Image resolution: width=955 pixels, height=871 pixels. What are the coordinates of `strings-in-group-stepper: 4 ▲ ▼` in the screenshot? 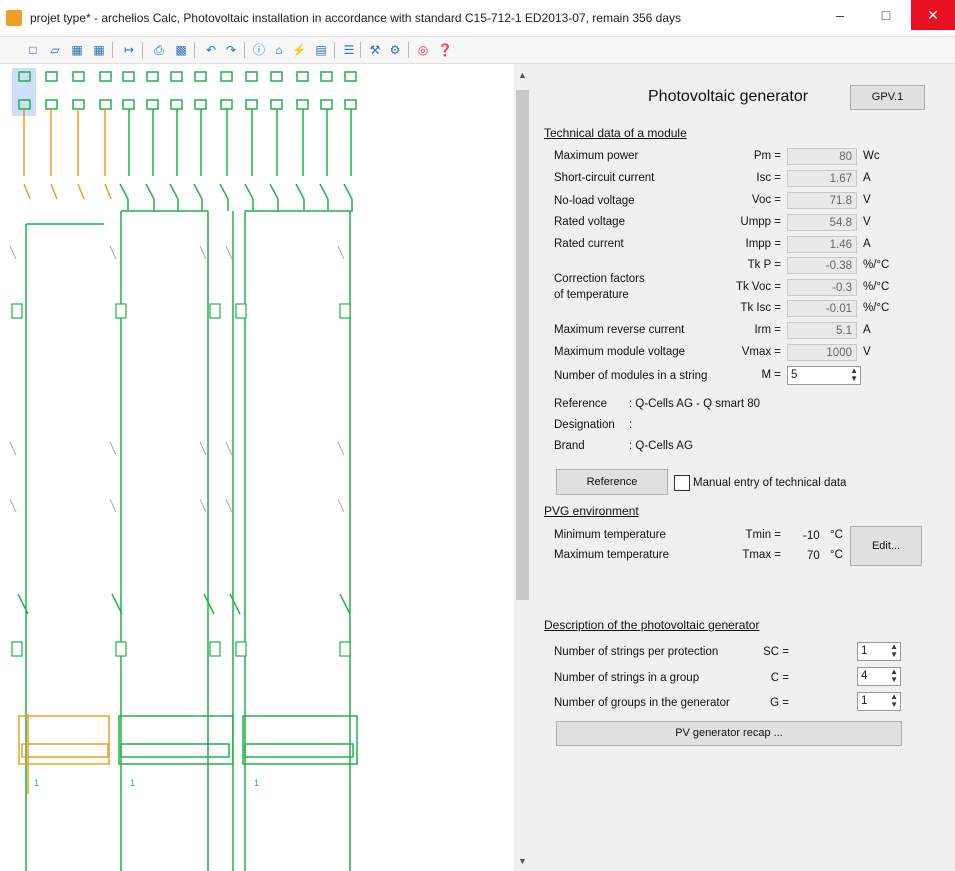 It's located at (879, 676).